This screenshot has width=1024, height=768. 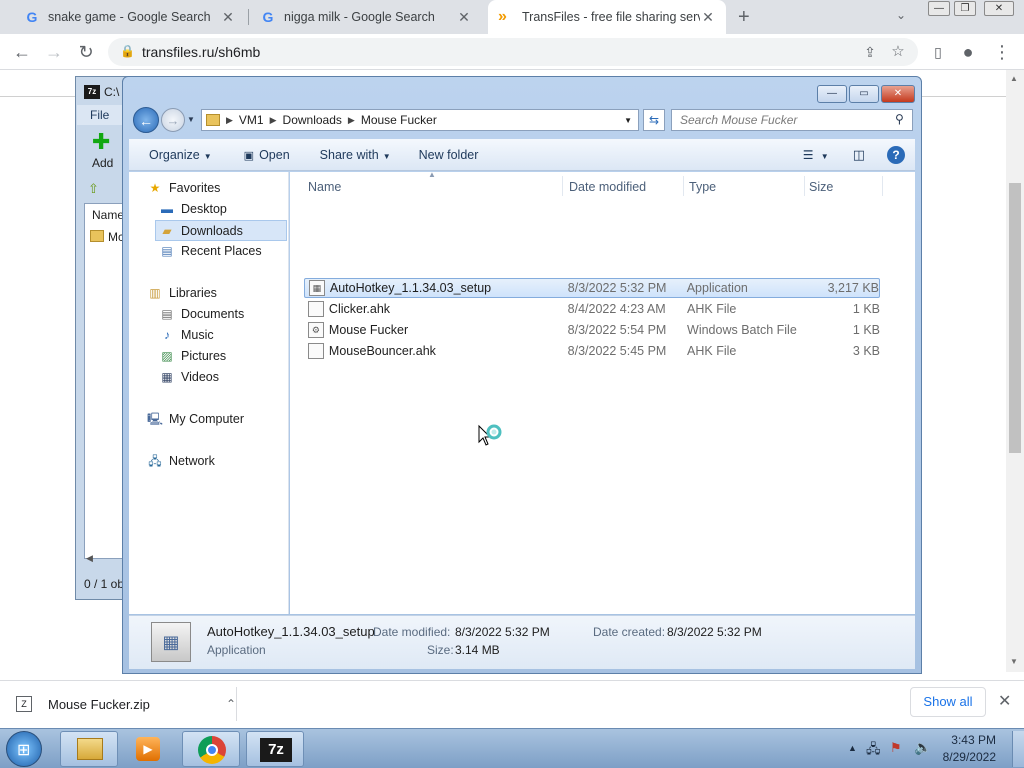 I want to click on bookmark-star-icon: ☆, so click(x=898, y=52).